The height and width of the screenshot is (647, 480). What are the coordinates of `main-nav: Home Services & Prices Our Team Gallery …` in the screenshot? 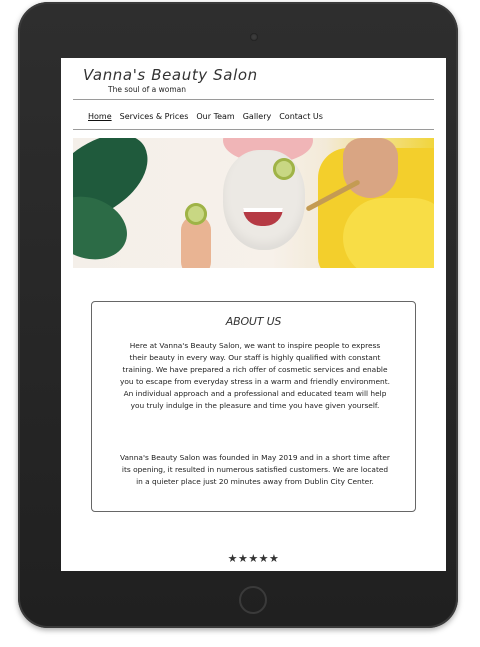 It's located at (205, 116).